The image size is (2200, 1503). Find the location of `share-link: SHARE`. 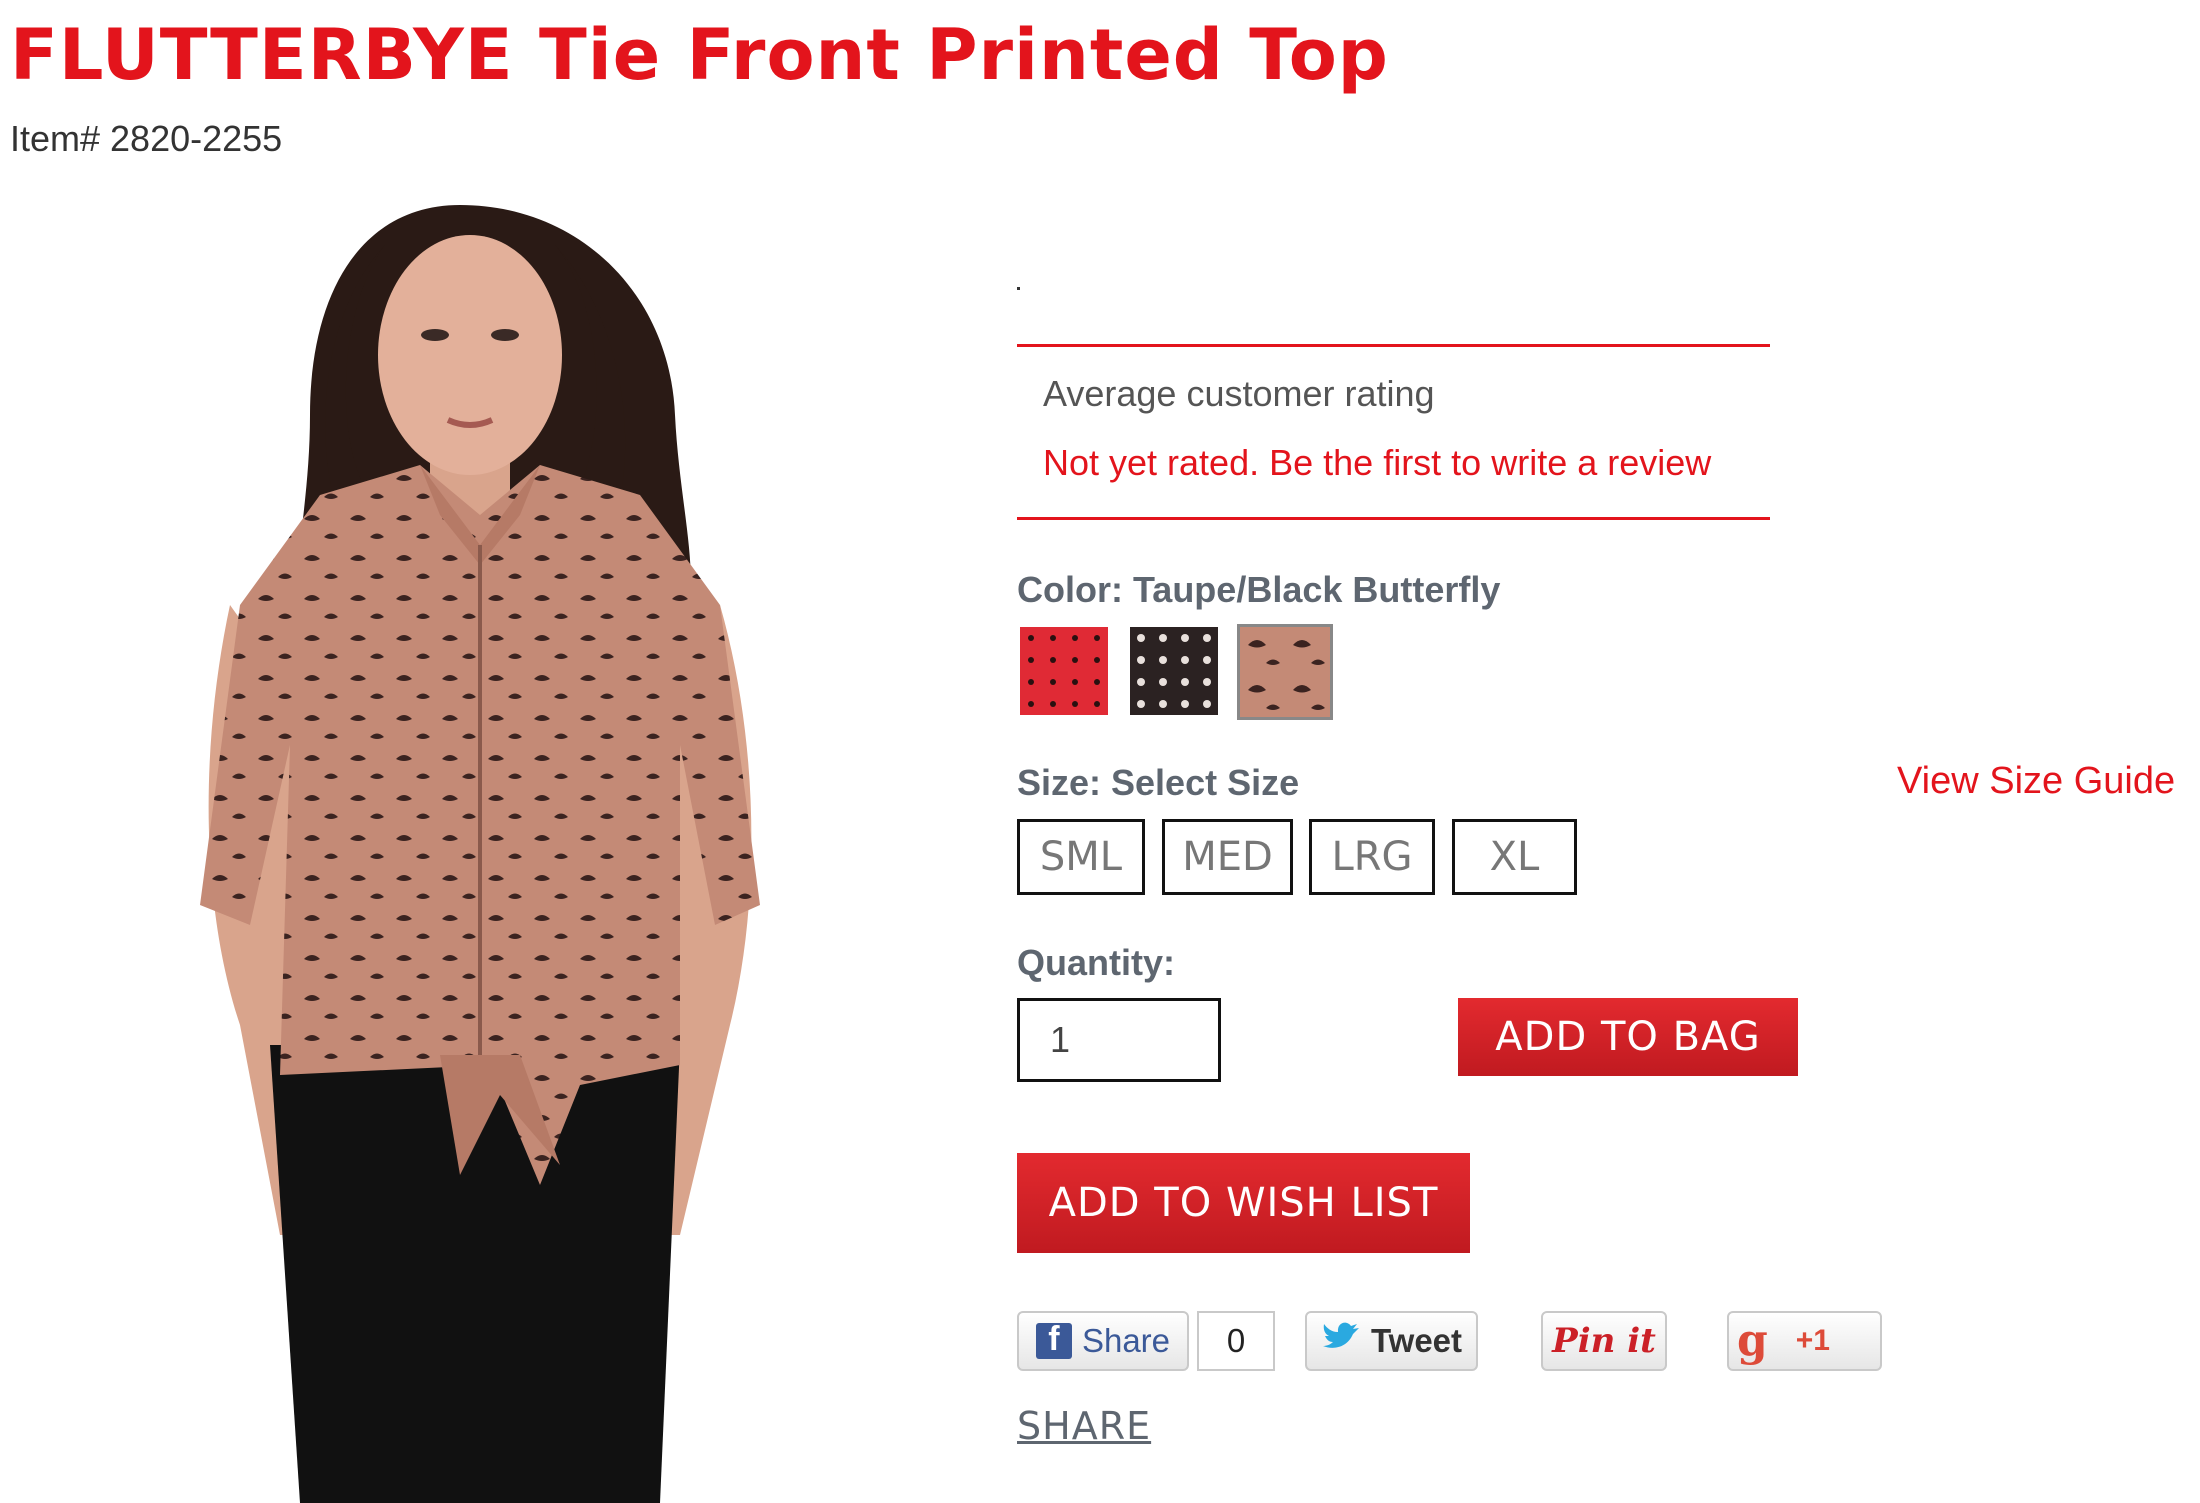

share-link: SHARE is located at coordinates (1084, 1426).